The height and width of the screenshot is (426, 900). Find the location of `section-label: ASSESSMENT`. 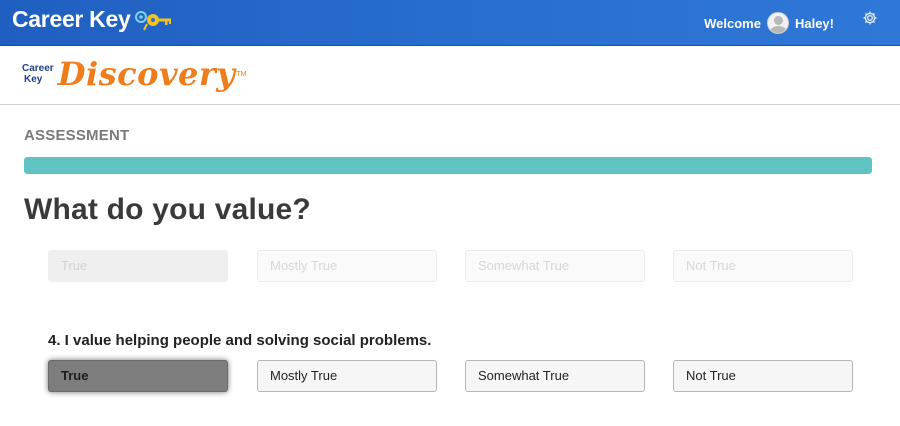

section-label: ASSESSMENT is located at coordinates (77, 135).